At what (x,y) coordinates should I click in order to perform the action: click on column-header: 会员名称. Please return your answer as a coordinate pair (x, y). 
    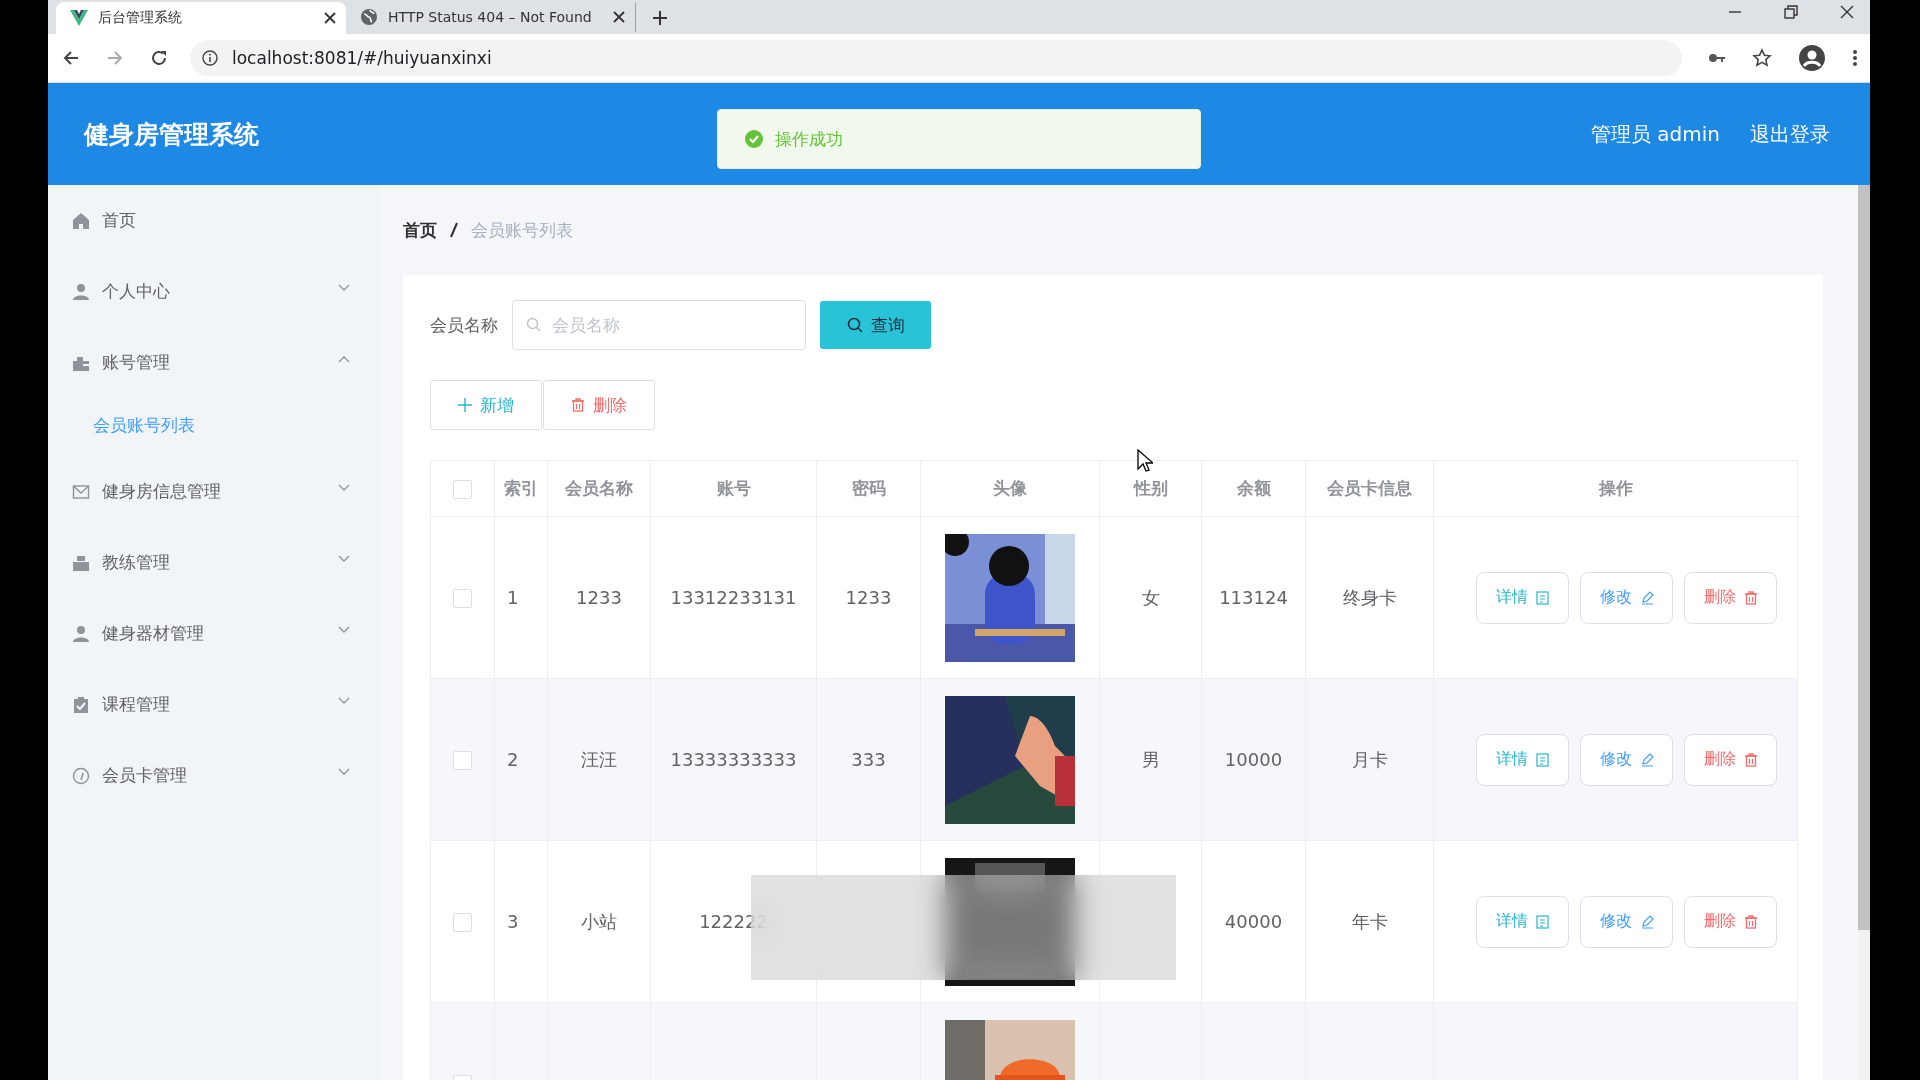
    Looking at the image, I should click on (599, 488).